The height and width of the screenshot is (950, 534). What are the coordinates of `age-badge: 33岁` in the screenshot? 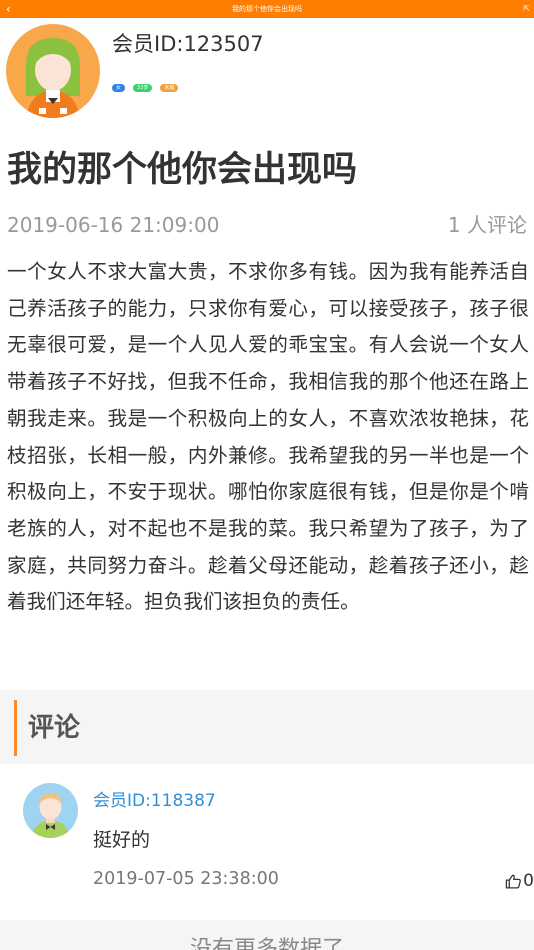 It's located at (143, 88).